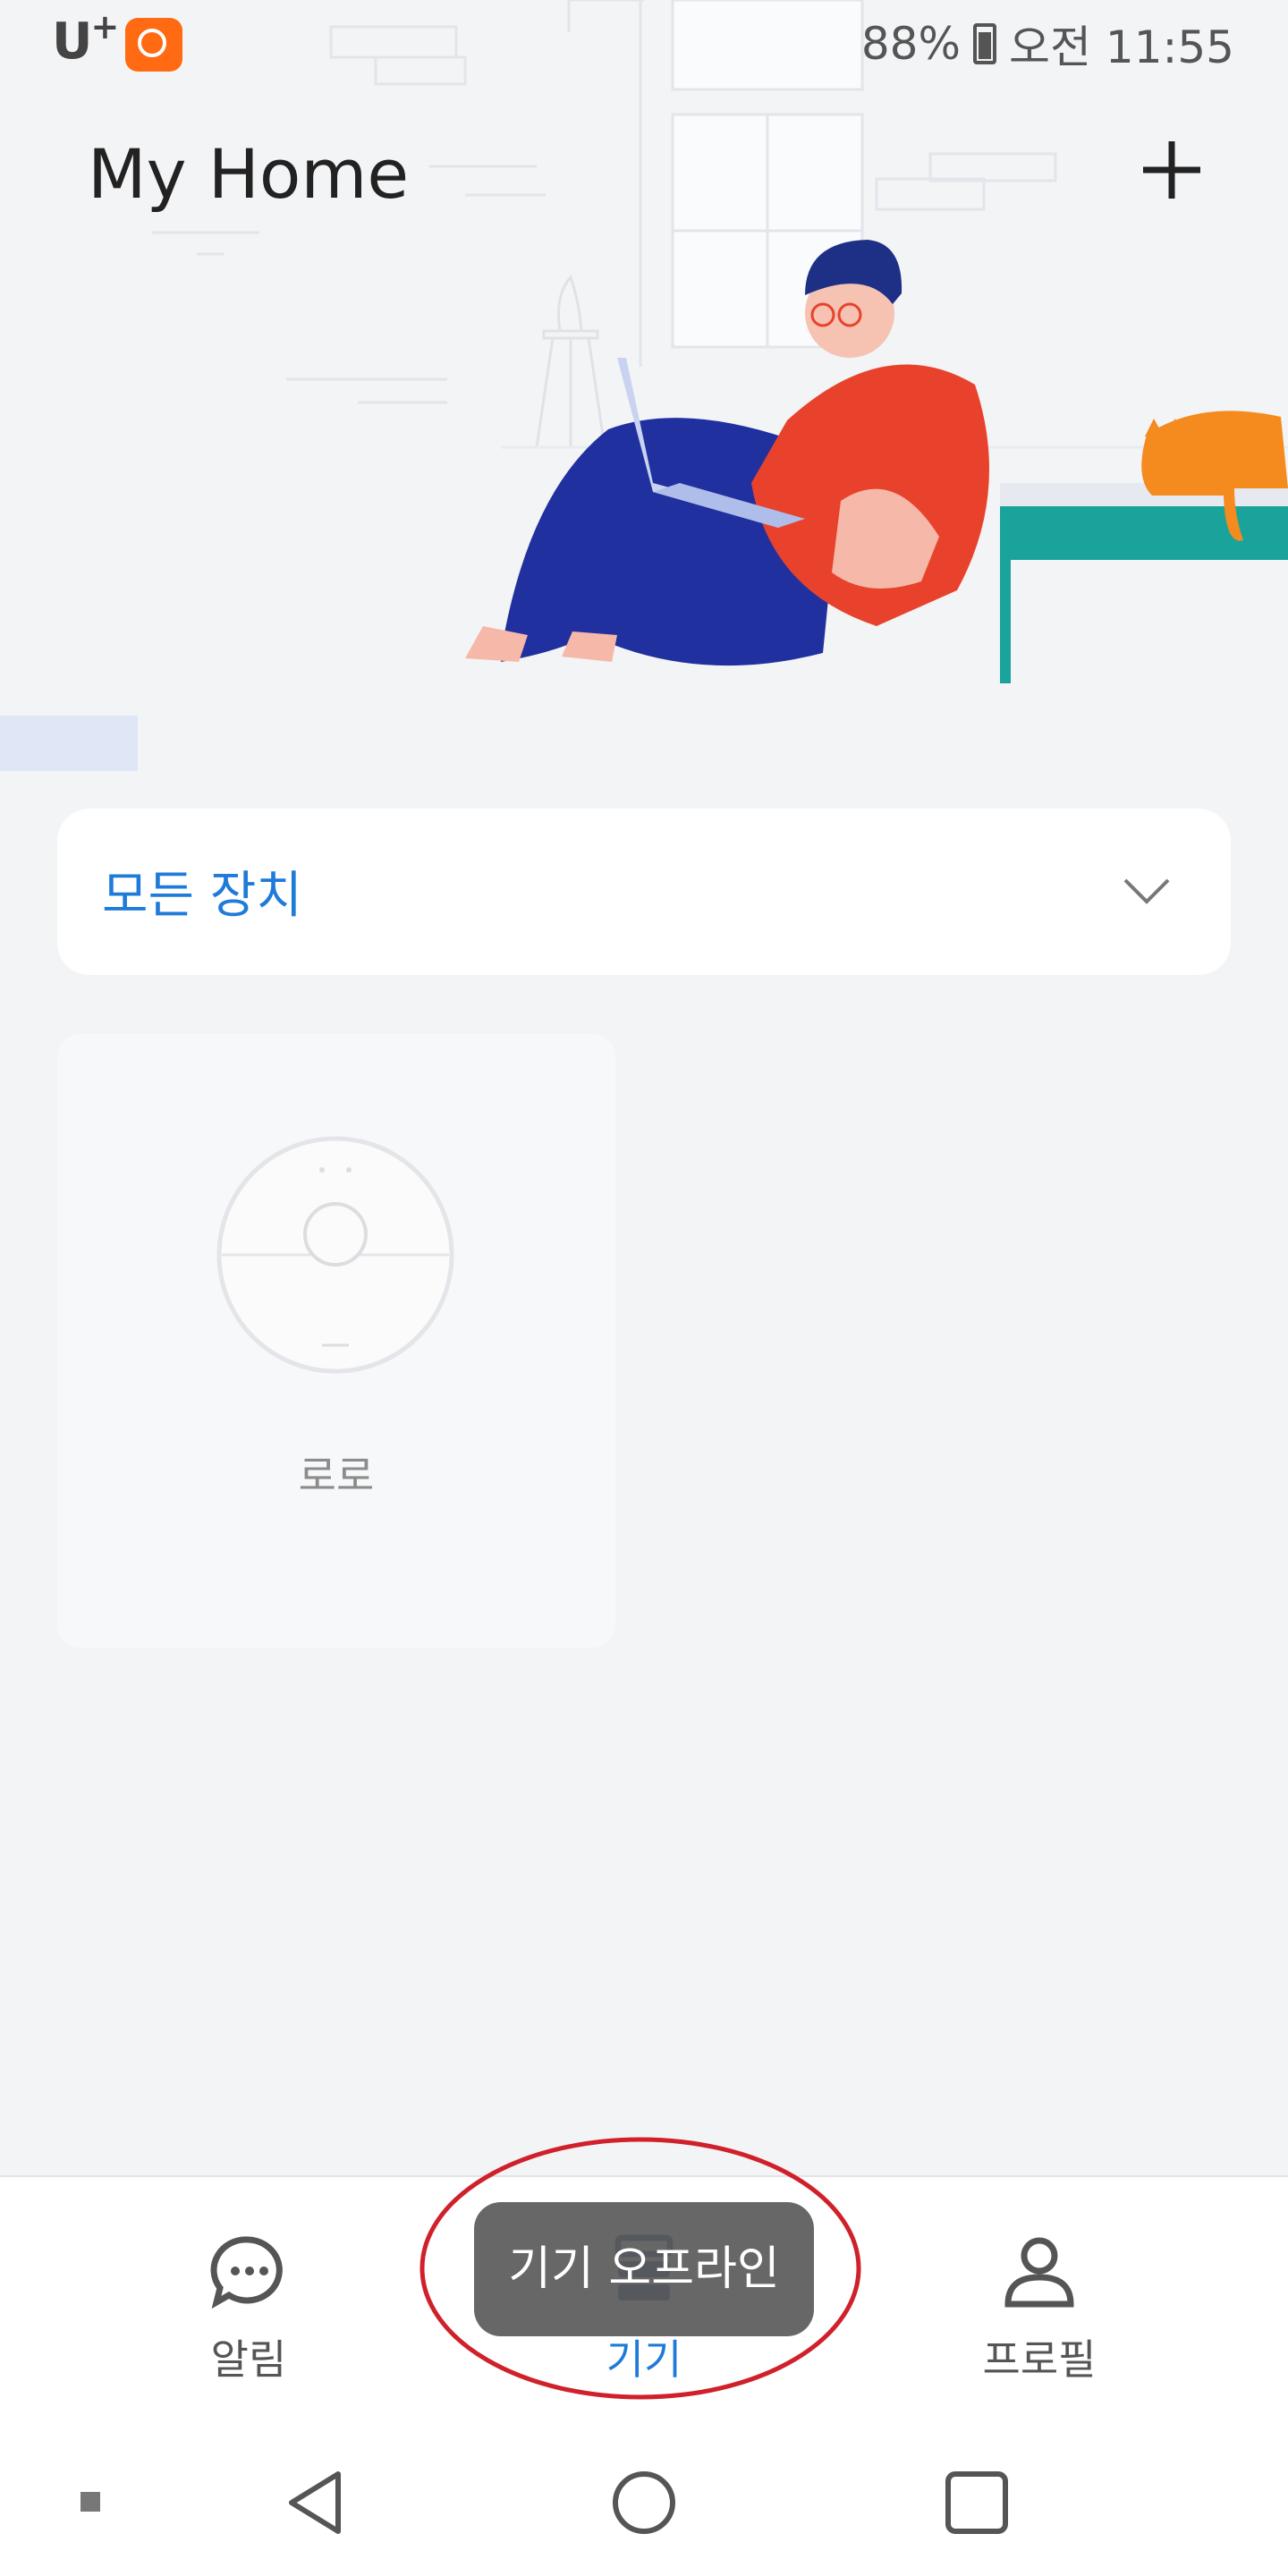  I want to click on nav-item-profile: 프로필, so click(1039, 2308).